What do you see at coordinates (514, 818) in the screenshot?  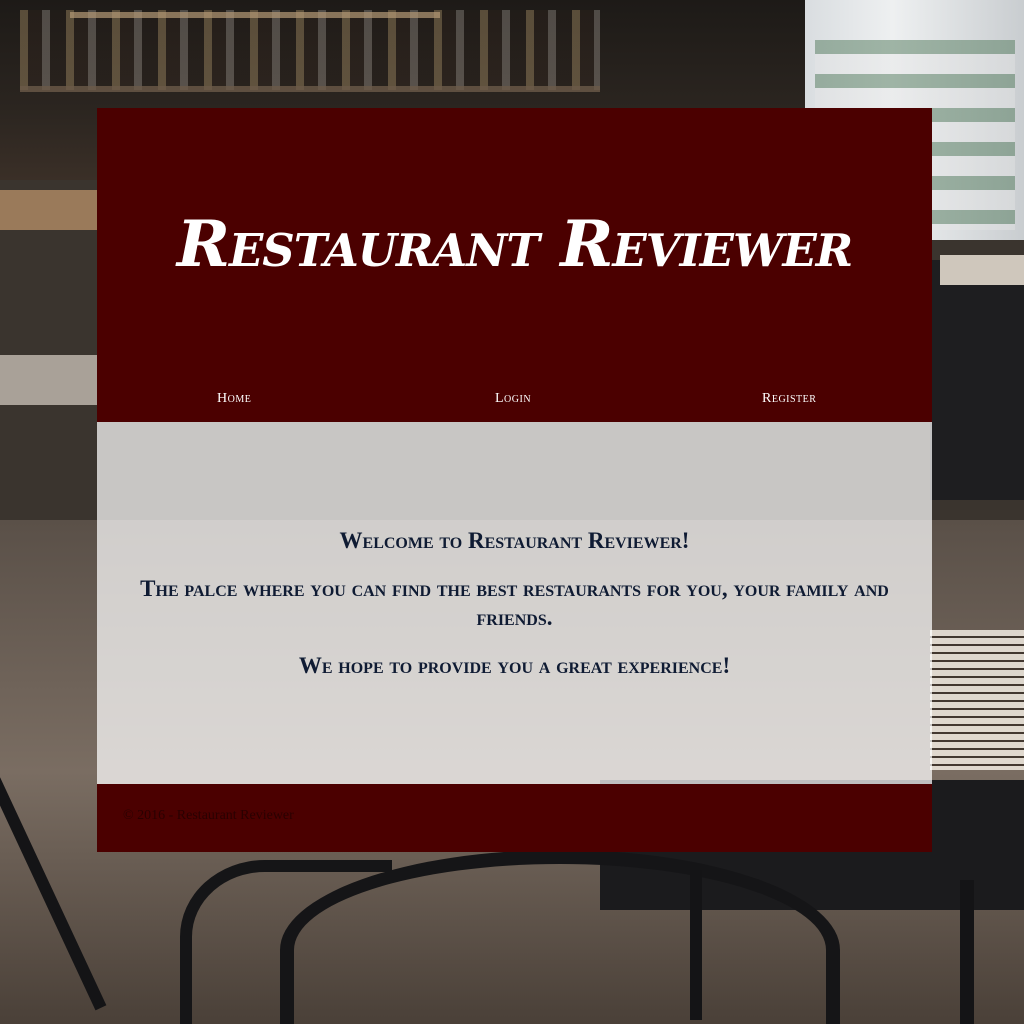 I see `site-footer: © 2016 - Restaurant Reviewer` at bounding box center [514, 818].